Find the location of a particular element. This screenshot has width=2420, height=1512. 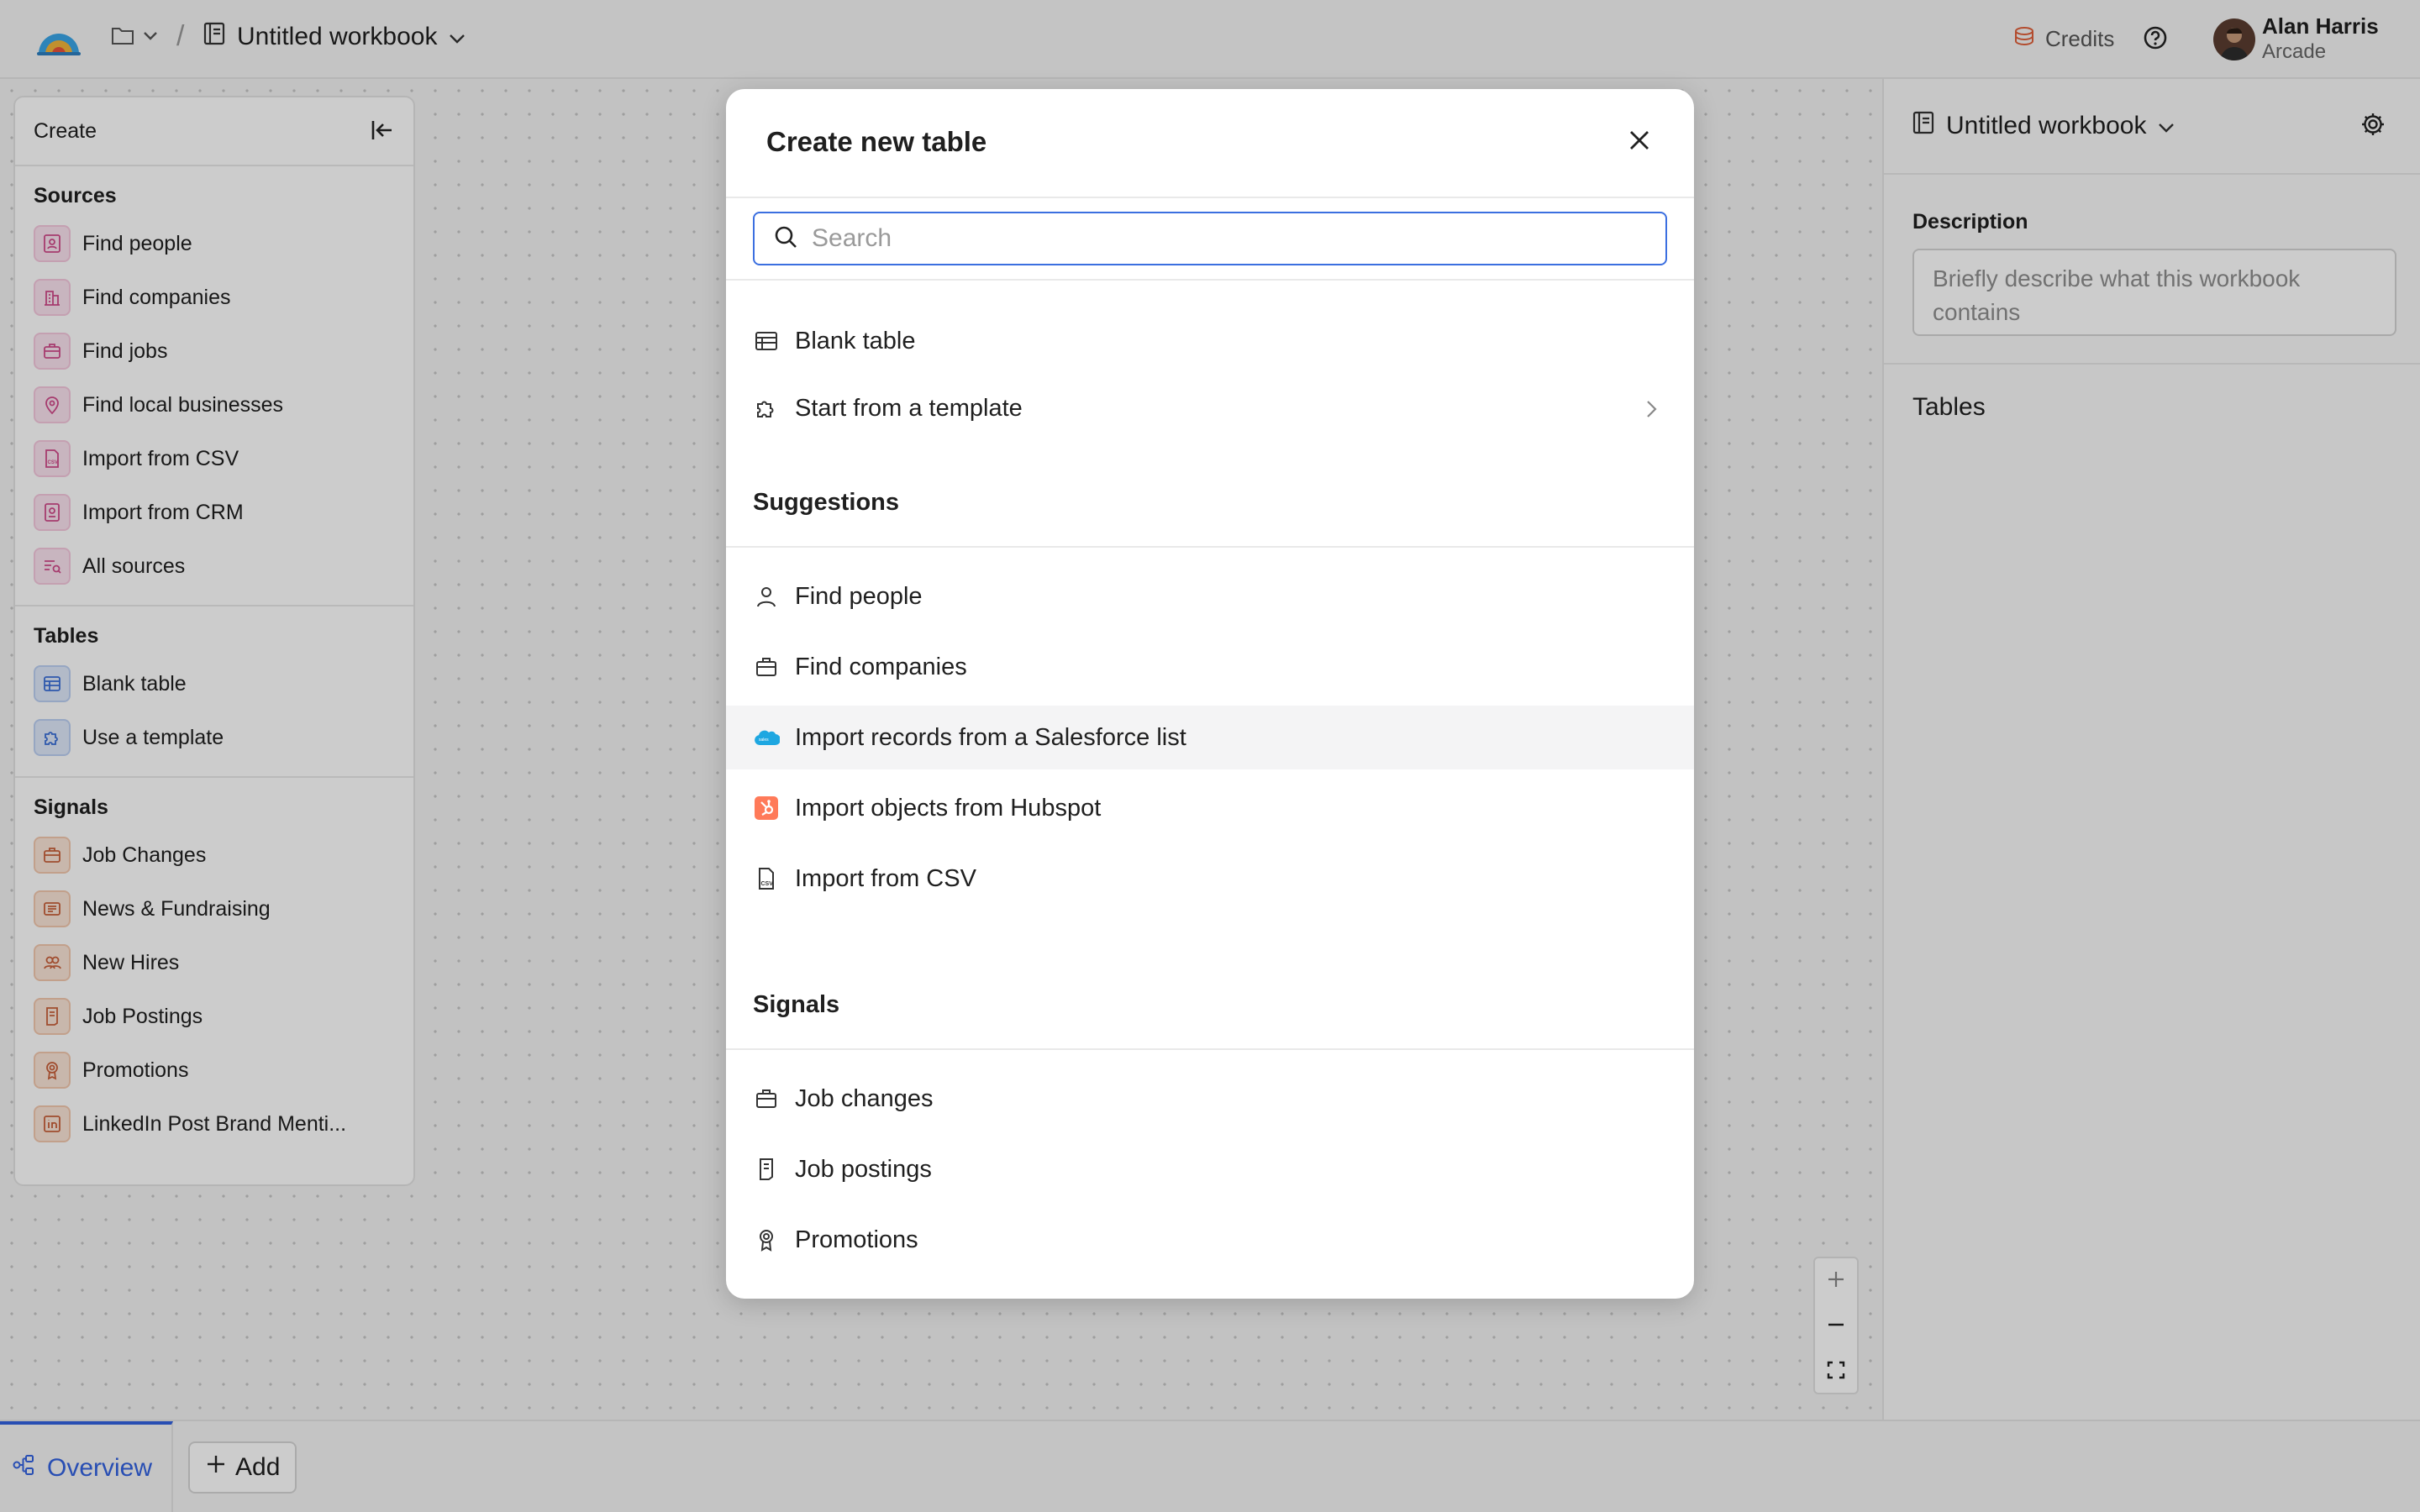

start-from-template-option: Start from a template is located at coordinates (1210, 408).